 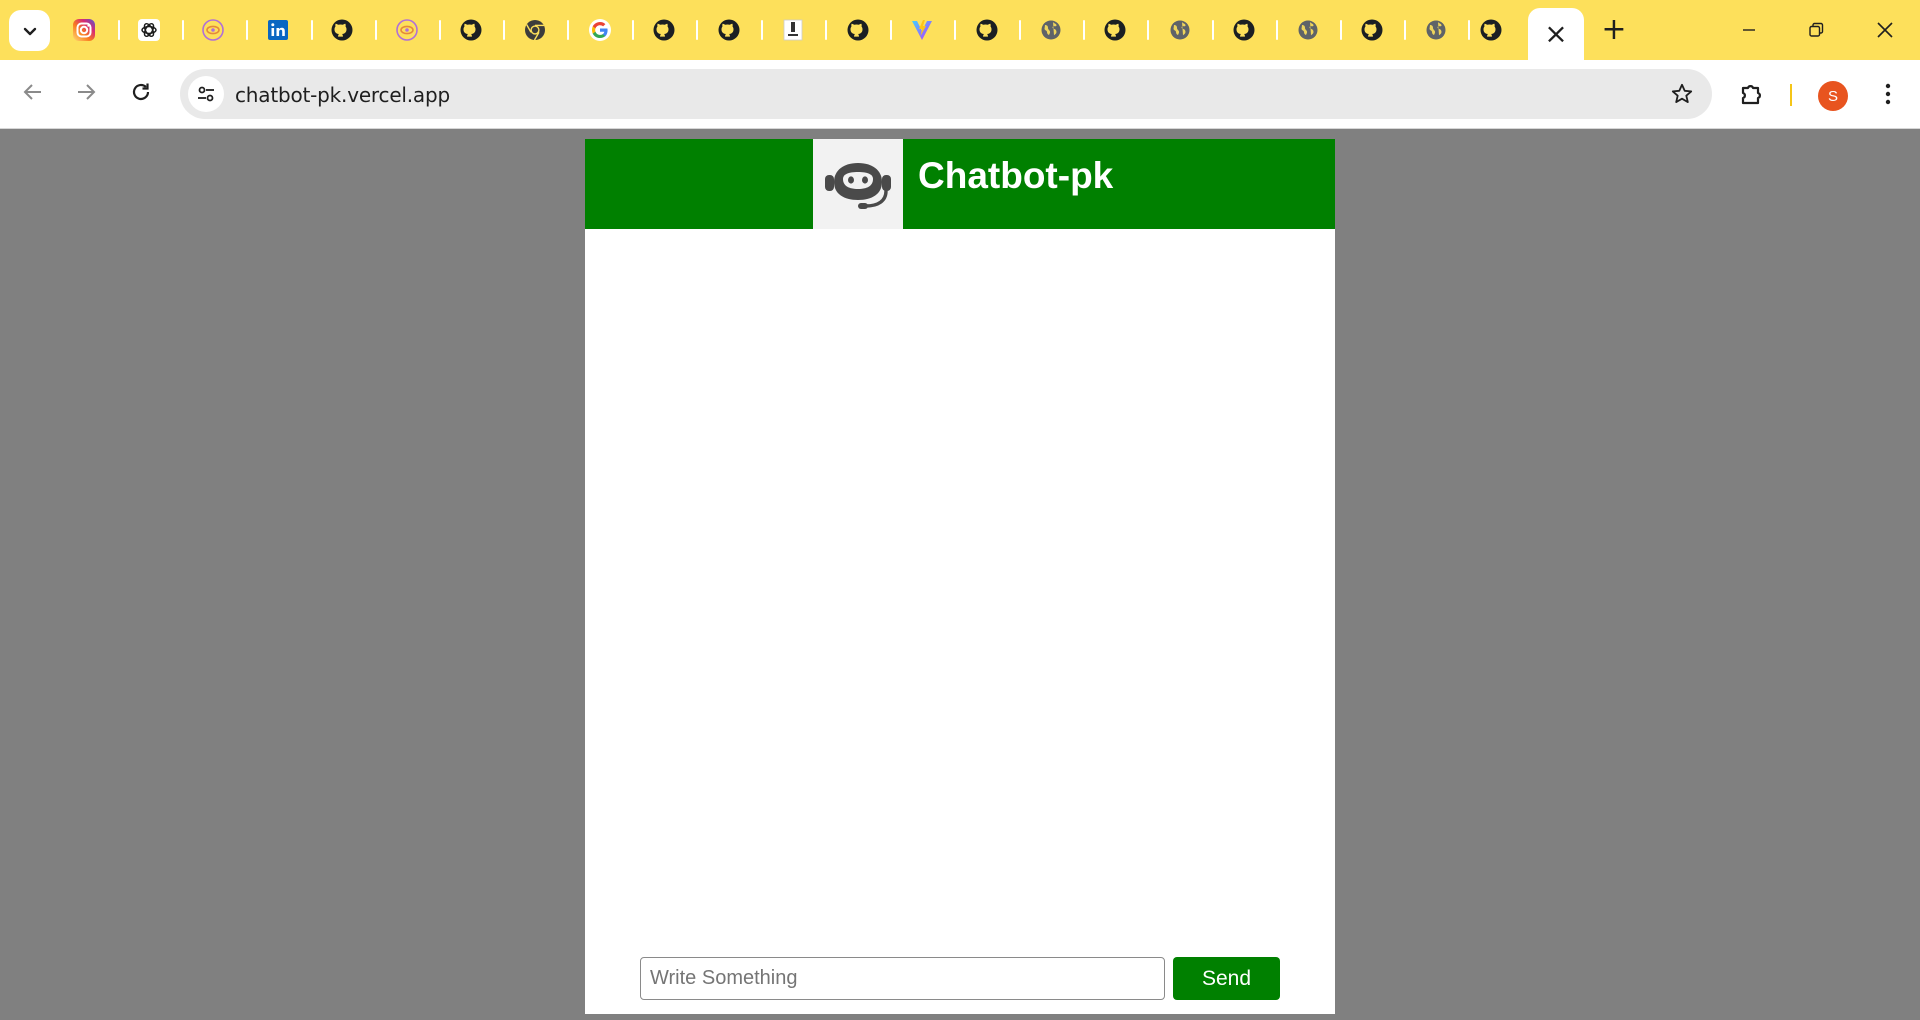 What do you see at coordinates (902, 978) in the screenshot?
I see `message-input` at bounding box center [902, 978].